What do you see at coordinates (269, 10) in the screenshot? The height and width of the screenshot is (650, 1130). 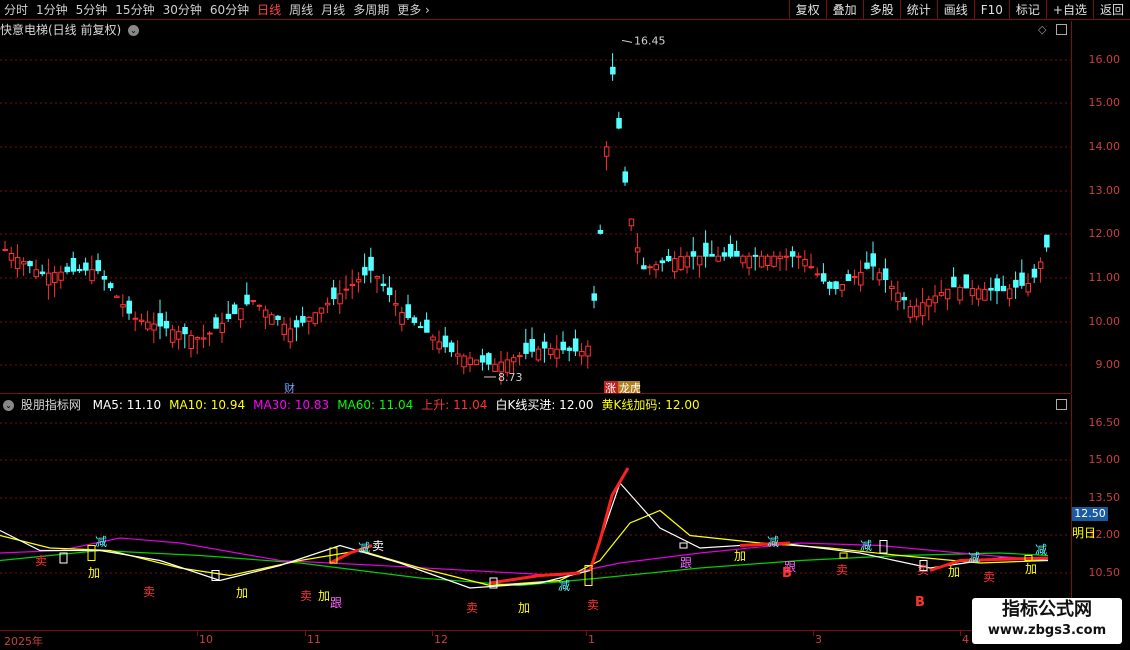 I see `tab-daily: 日线` at bounding box center [269, 10].